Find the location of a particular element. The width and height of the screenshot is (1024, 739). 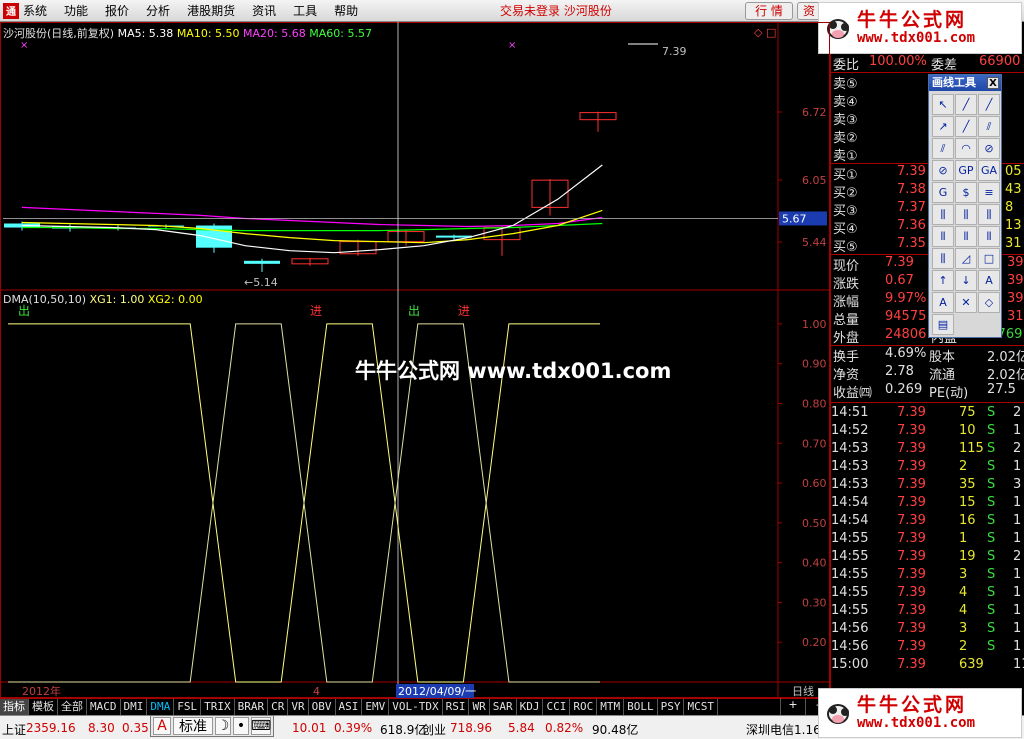

tick-row: 14:55 7.39 4 S 1 is located at coordinates (926, 592).